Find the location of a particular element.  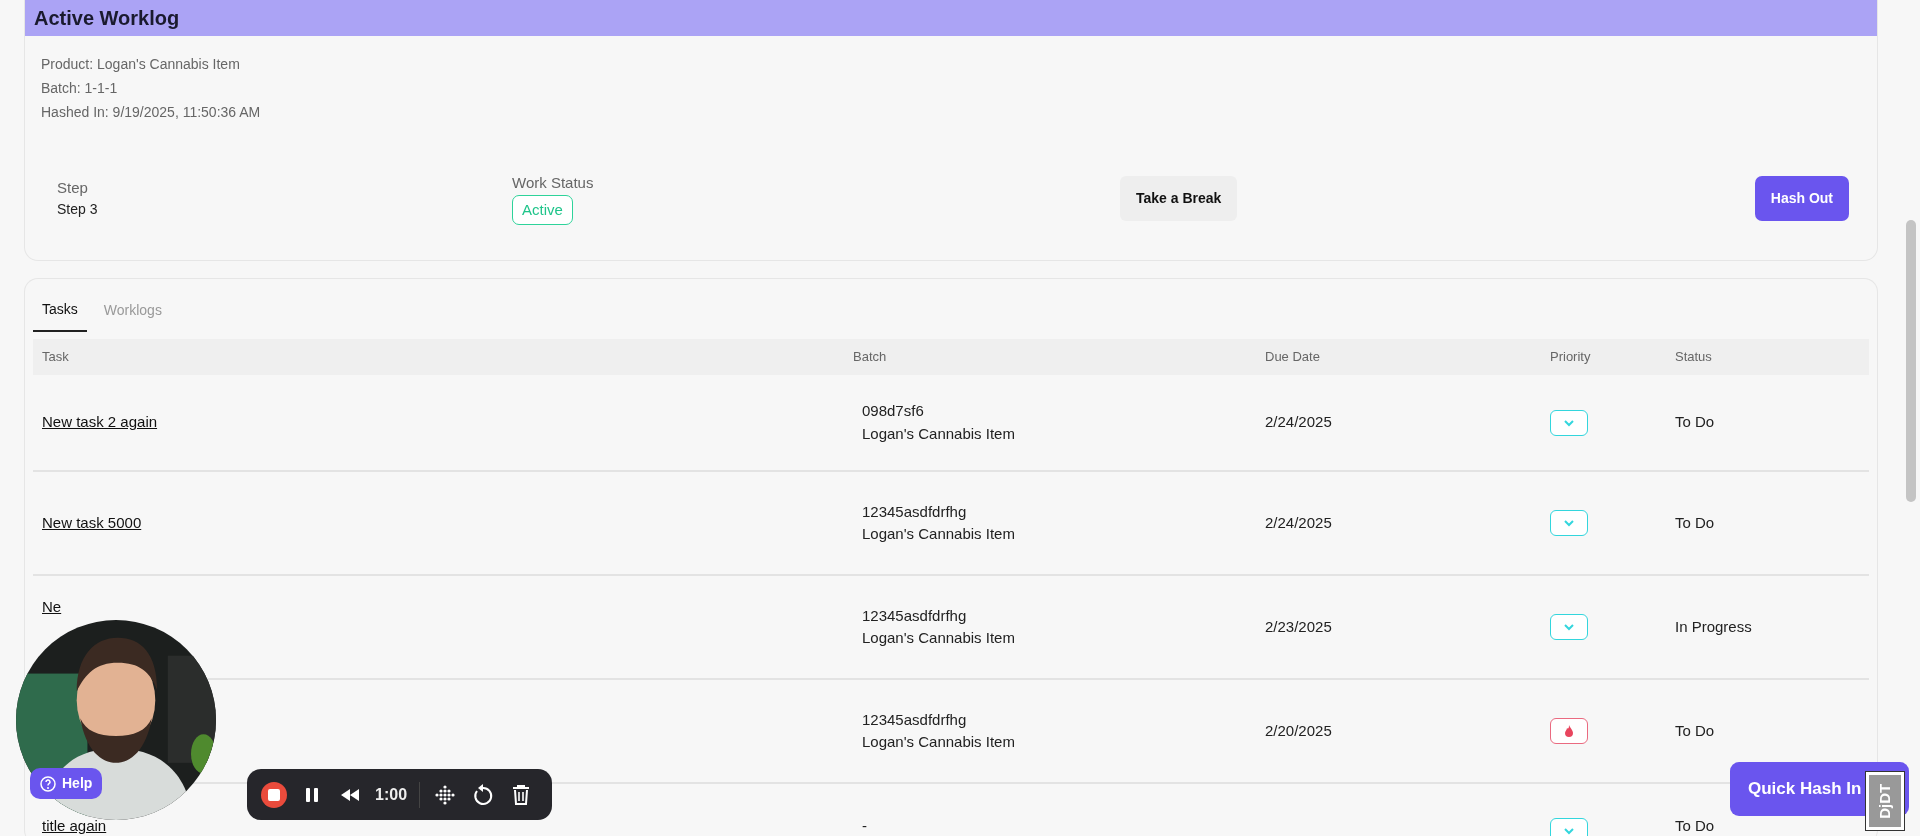

task-status: In Progress is located at coordinates (1713, 626).